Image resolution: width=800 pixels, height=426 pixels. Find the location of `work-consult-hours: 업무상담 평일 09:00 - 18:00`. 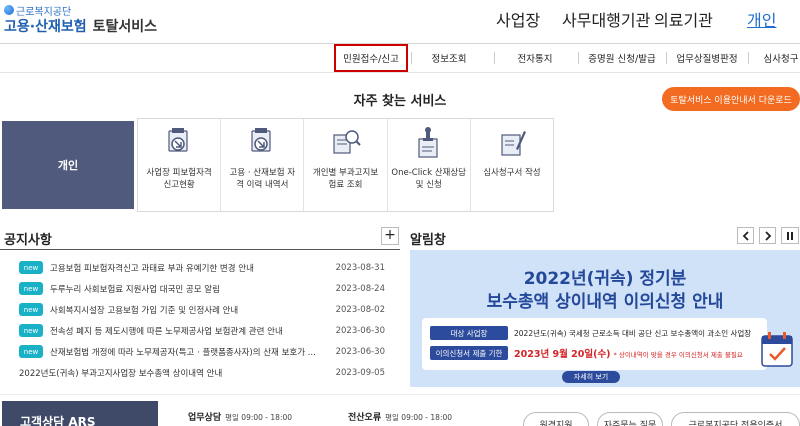

work-consult-hours: 업무상담 평일 09:00 - 18:00 is located at coordinates (240, 416).